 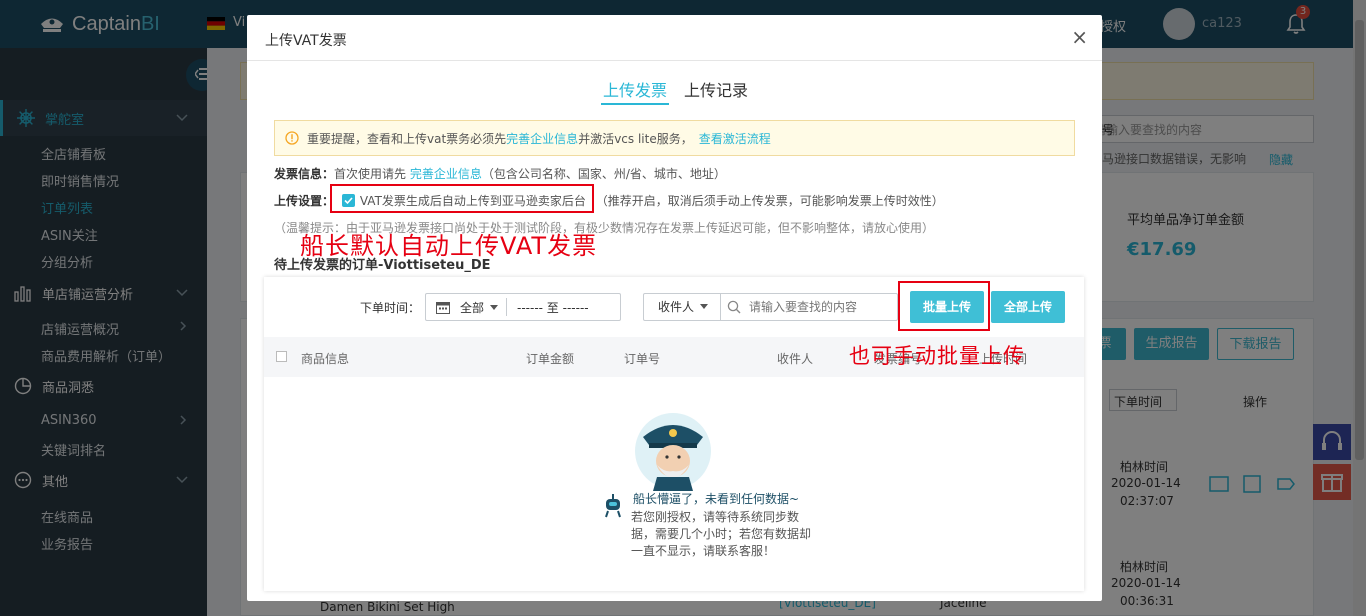 I want to click on invoice-info-complete-link: 完善企业信息, so click(x=446, y=174).